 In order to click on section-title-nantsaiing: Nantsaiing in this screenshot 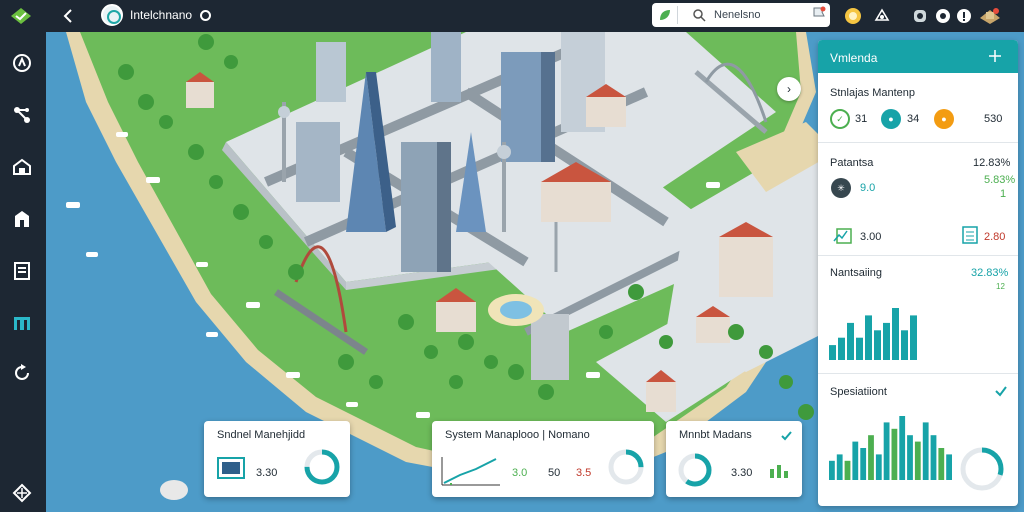, I will do `click(856, 273)`.